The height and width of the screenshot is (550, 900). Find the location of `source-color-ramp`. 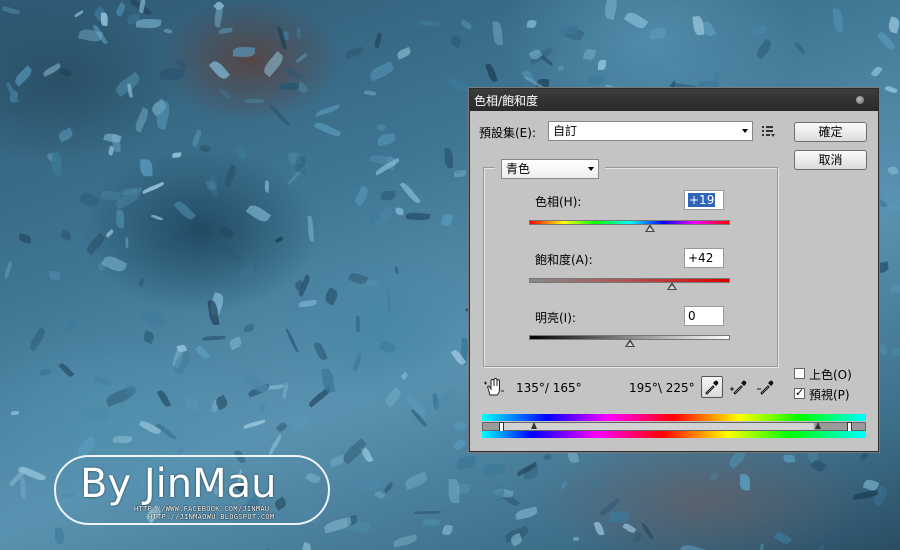

source-color-ramp is located at coordinates (674, 417).